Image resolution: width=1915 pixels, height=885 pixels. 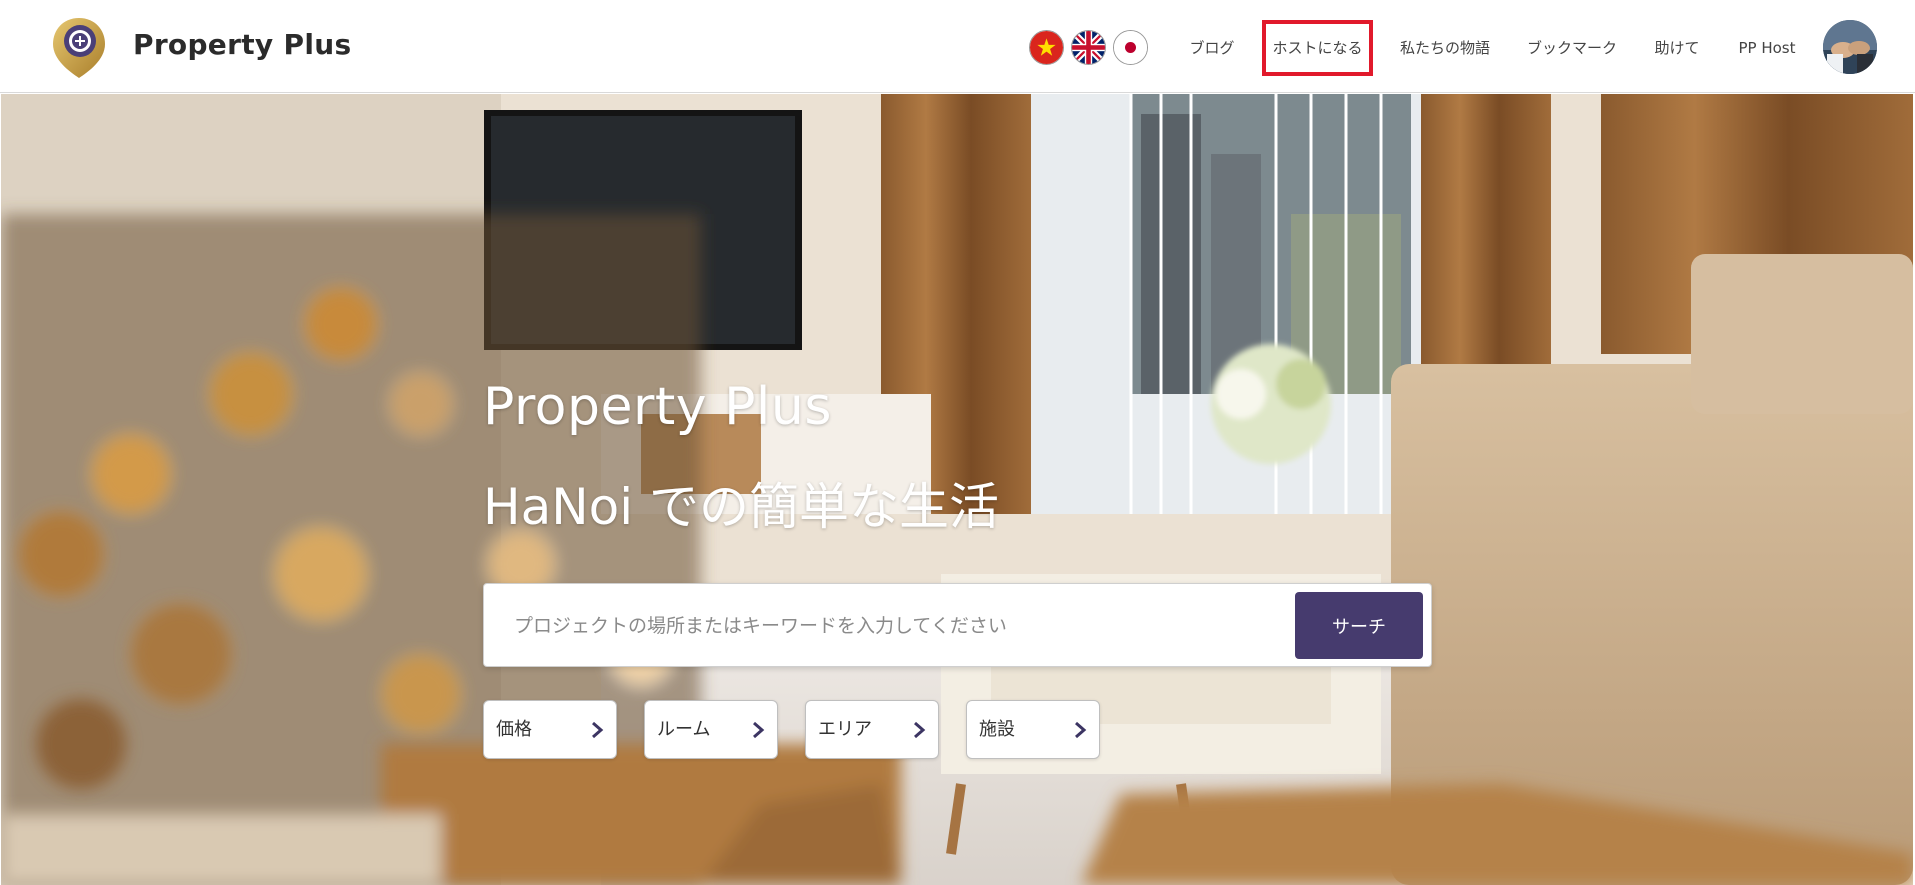 What do you see at coordinates (514, 729) in the screenshot?
I see `filter-label: 価格` at bounding box center [514, 729].